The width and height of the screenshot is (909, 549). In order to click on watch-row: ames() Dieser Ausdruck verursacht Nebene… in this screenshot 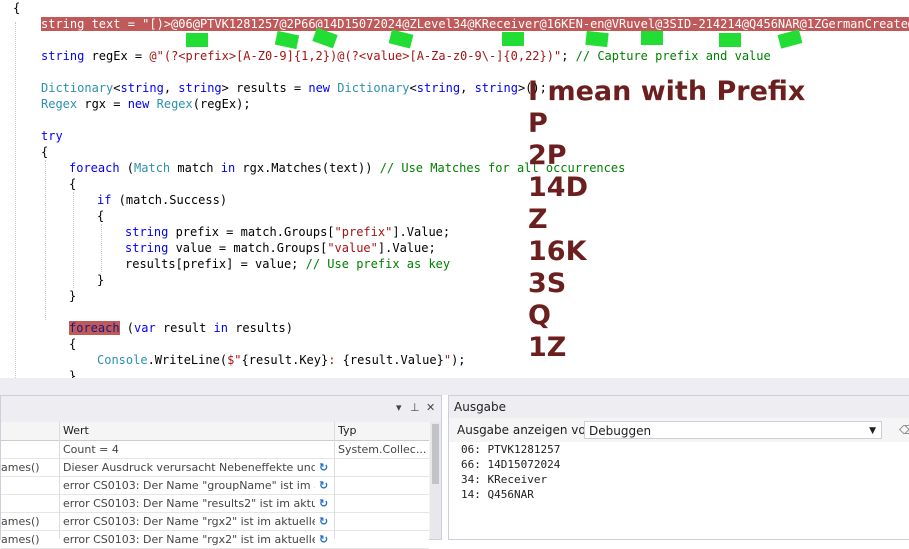, I will do `click(215, 468)`.